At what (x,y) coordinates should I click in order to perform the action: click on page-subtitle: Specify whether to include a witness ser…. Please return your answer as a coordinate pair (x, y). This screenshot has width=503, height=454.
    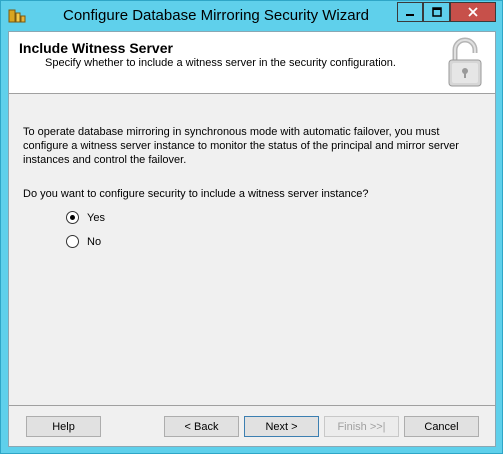
    Looking at the image, I should click on (220, 63).